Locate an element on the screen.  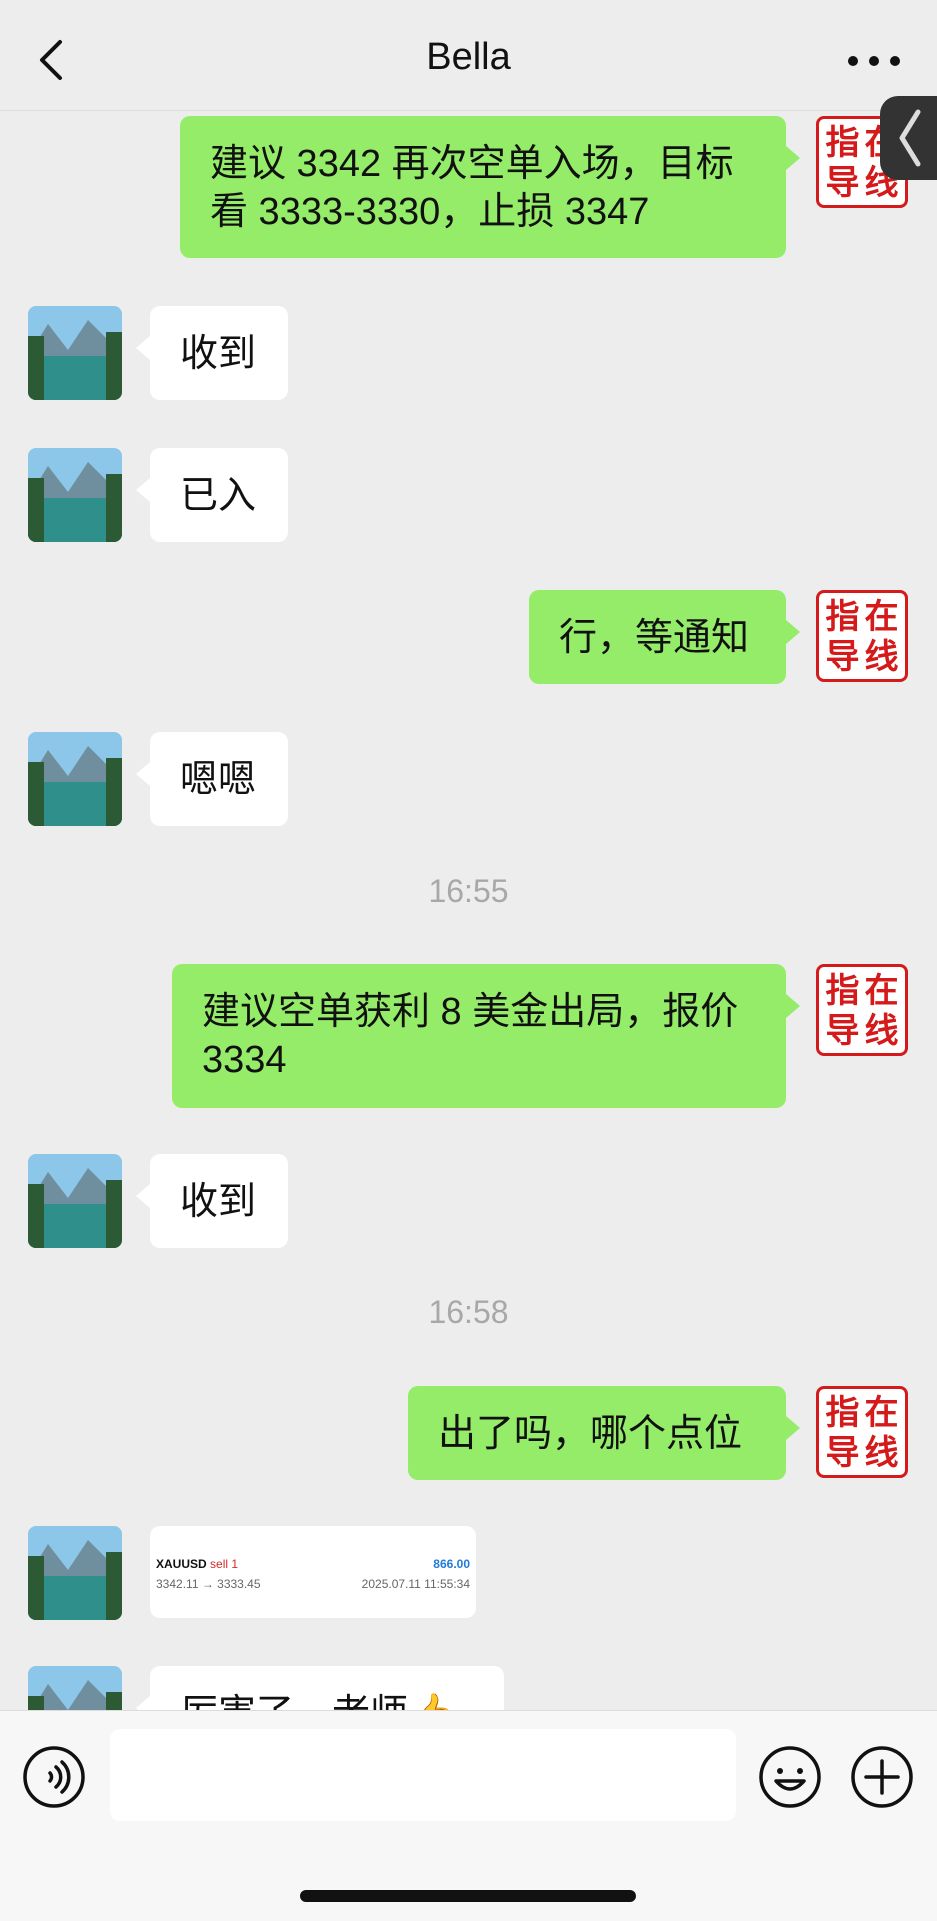
plus-icon is located at coordinates (882, 1777).